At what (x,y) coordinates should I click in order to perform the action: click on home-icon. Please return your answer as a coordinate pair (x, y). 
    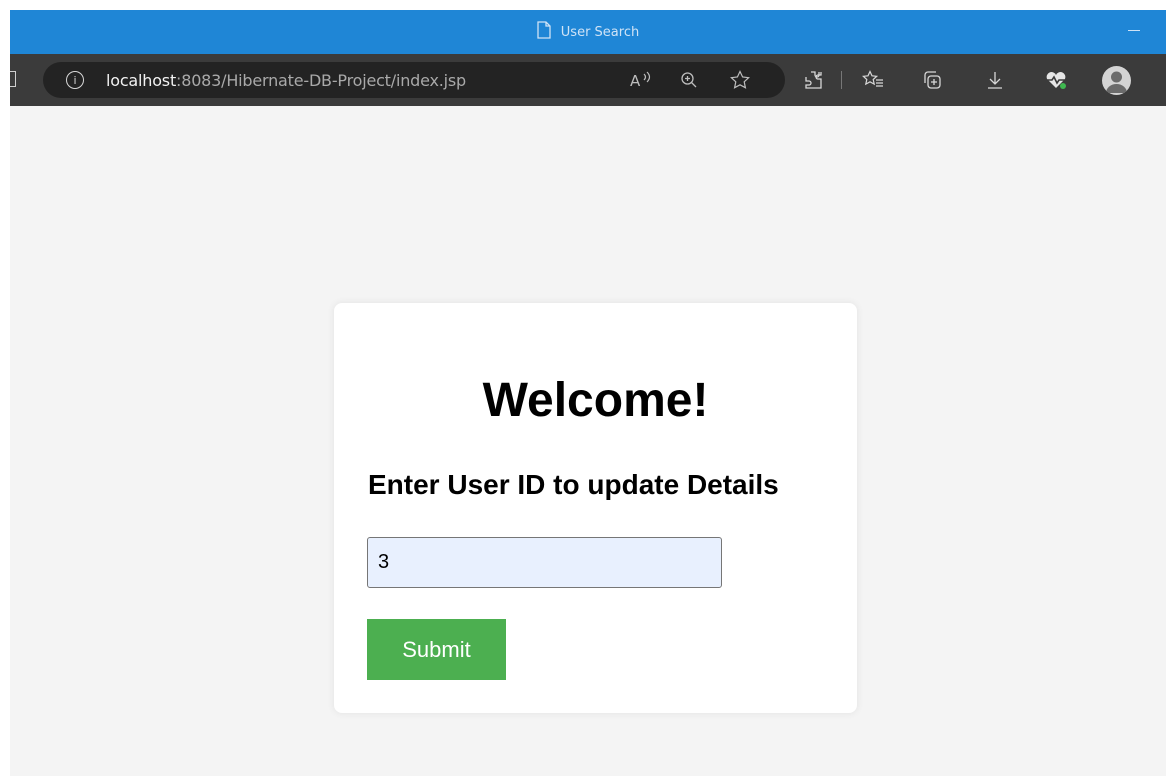
    Looking at the image, I should click on (13, 79).